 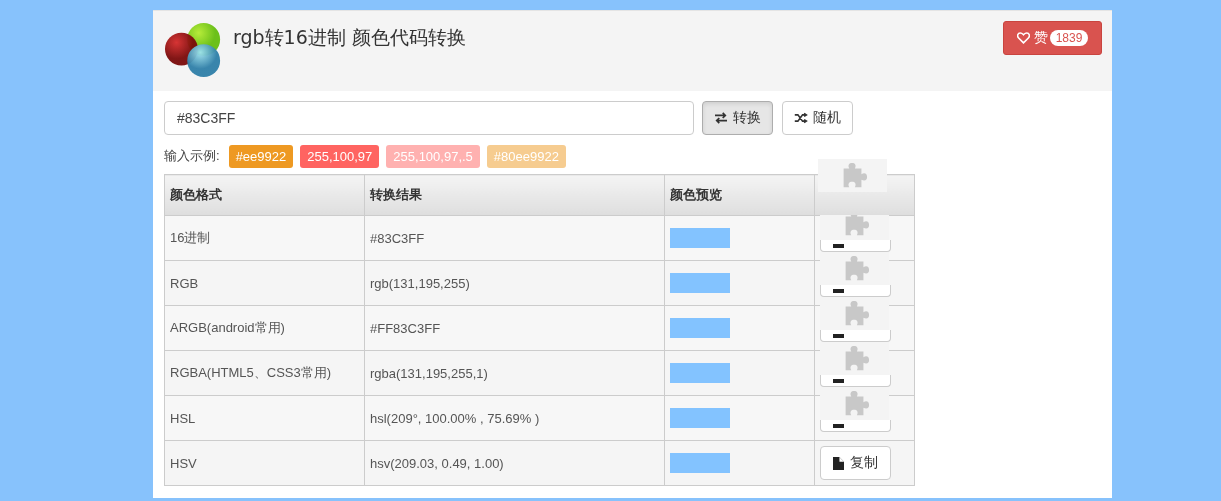 I want to click on column-header: 转换结果, so click(x=514, y=195).